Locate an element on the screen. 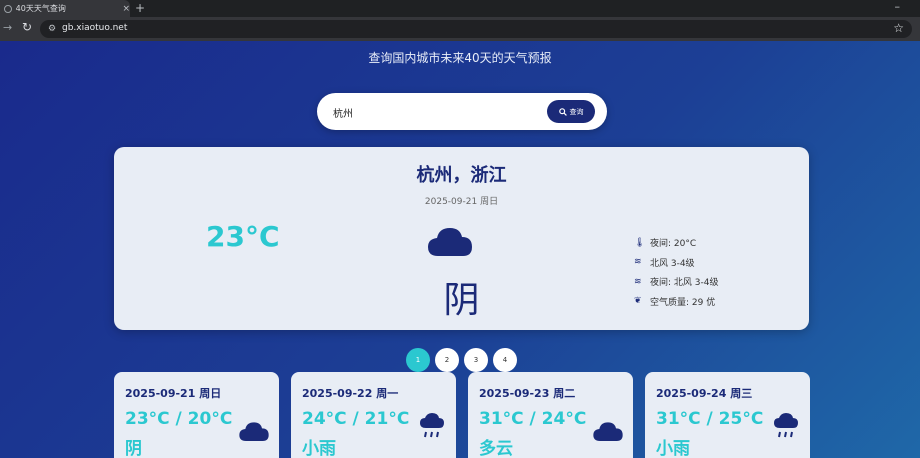  forecast-card: 2025-09-21 周日 23°C / 20°C 阴 is located at coordinates (196, 415).